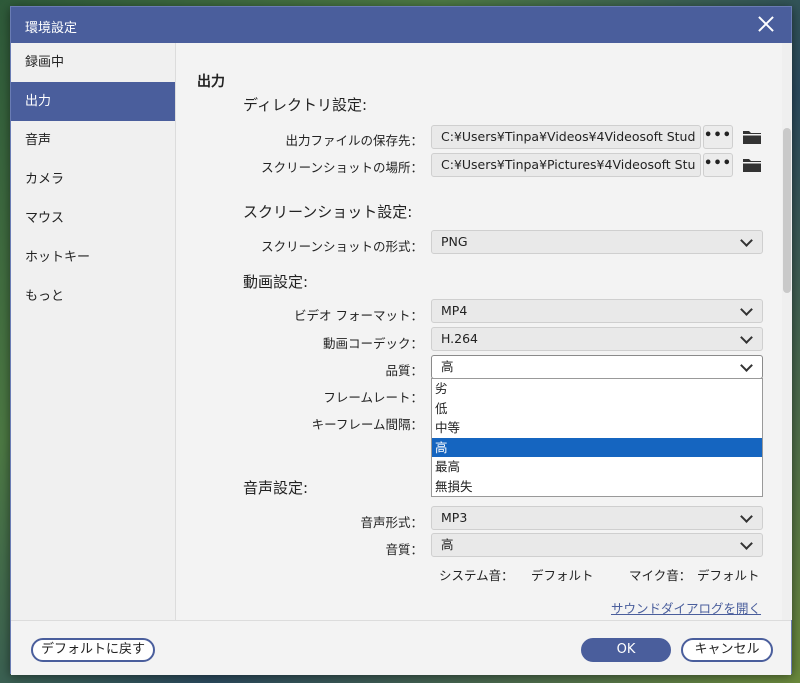 Image resolution: width=800 pixels, height=683 pixels. What do you see at coordinates (718, 165) in the screenshot?
I see `screenshot-browse-button: •••` at bounding box center [718, 165].